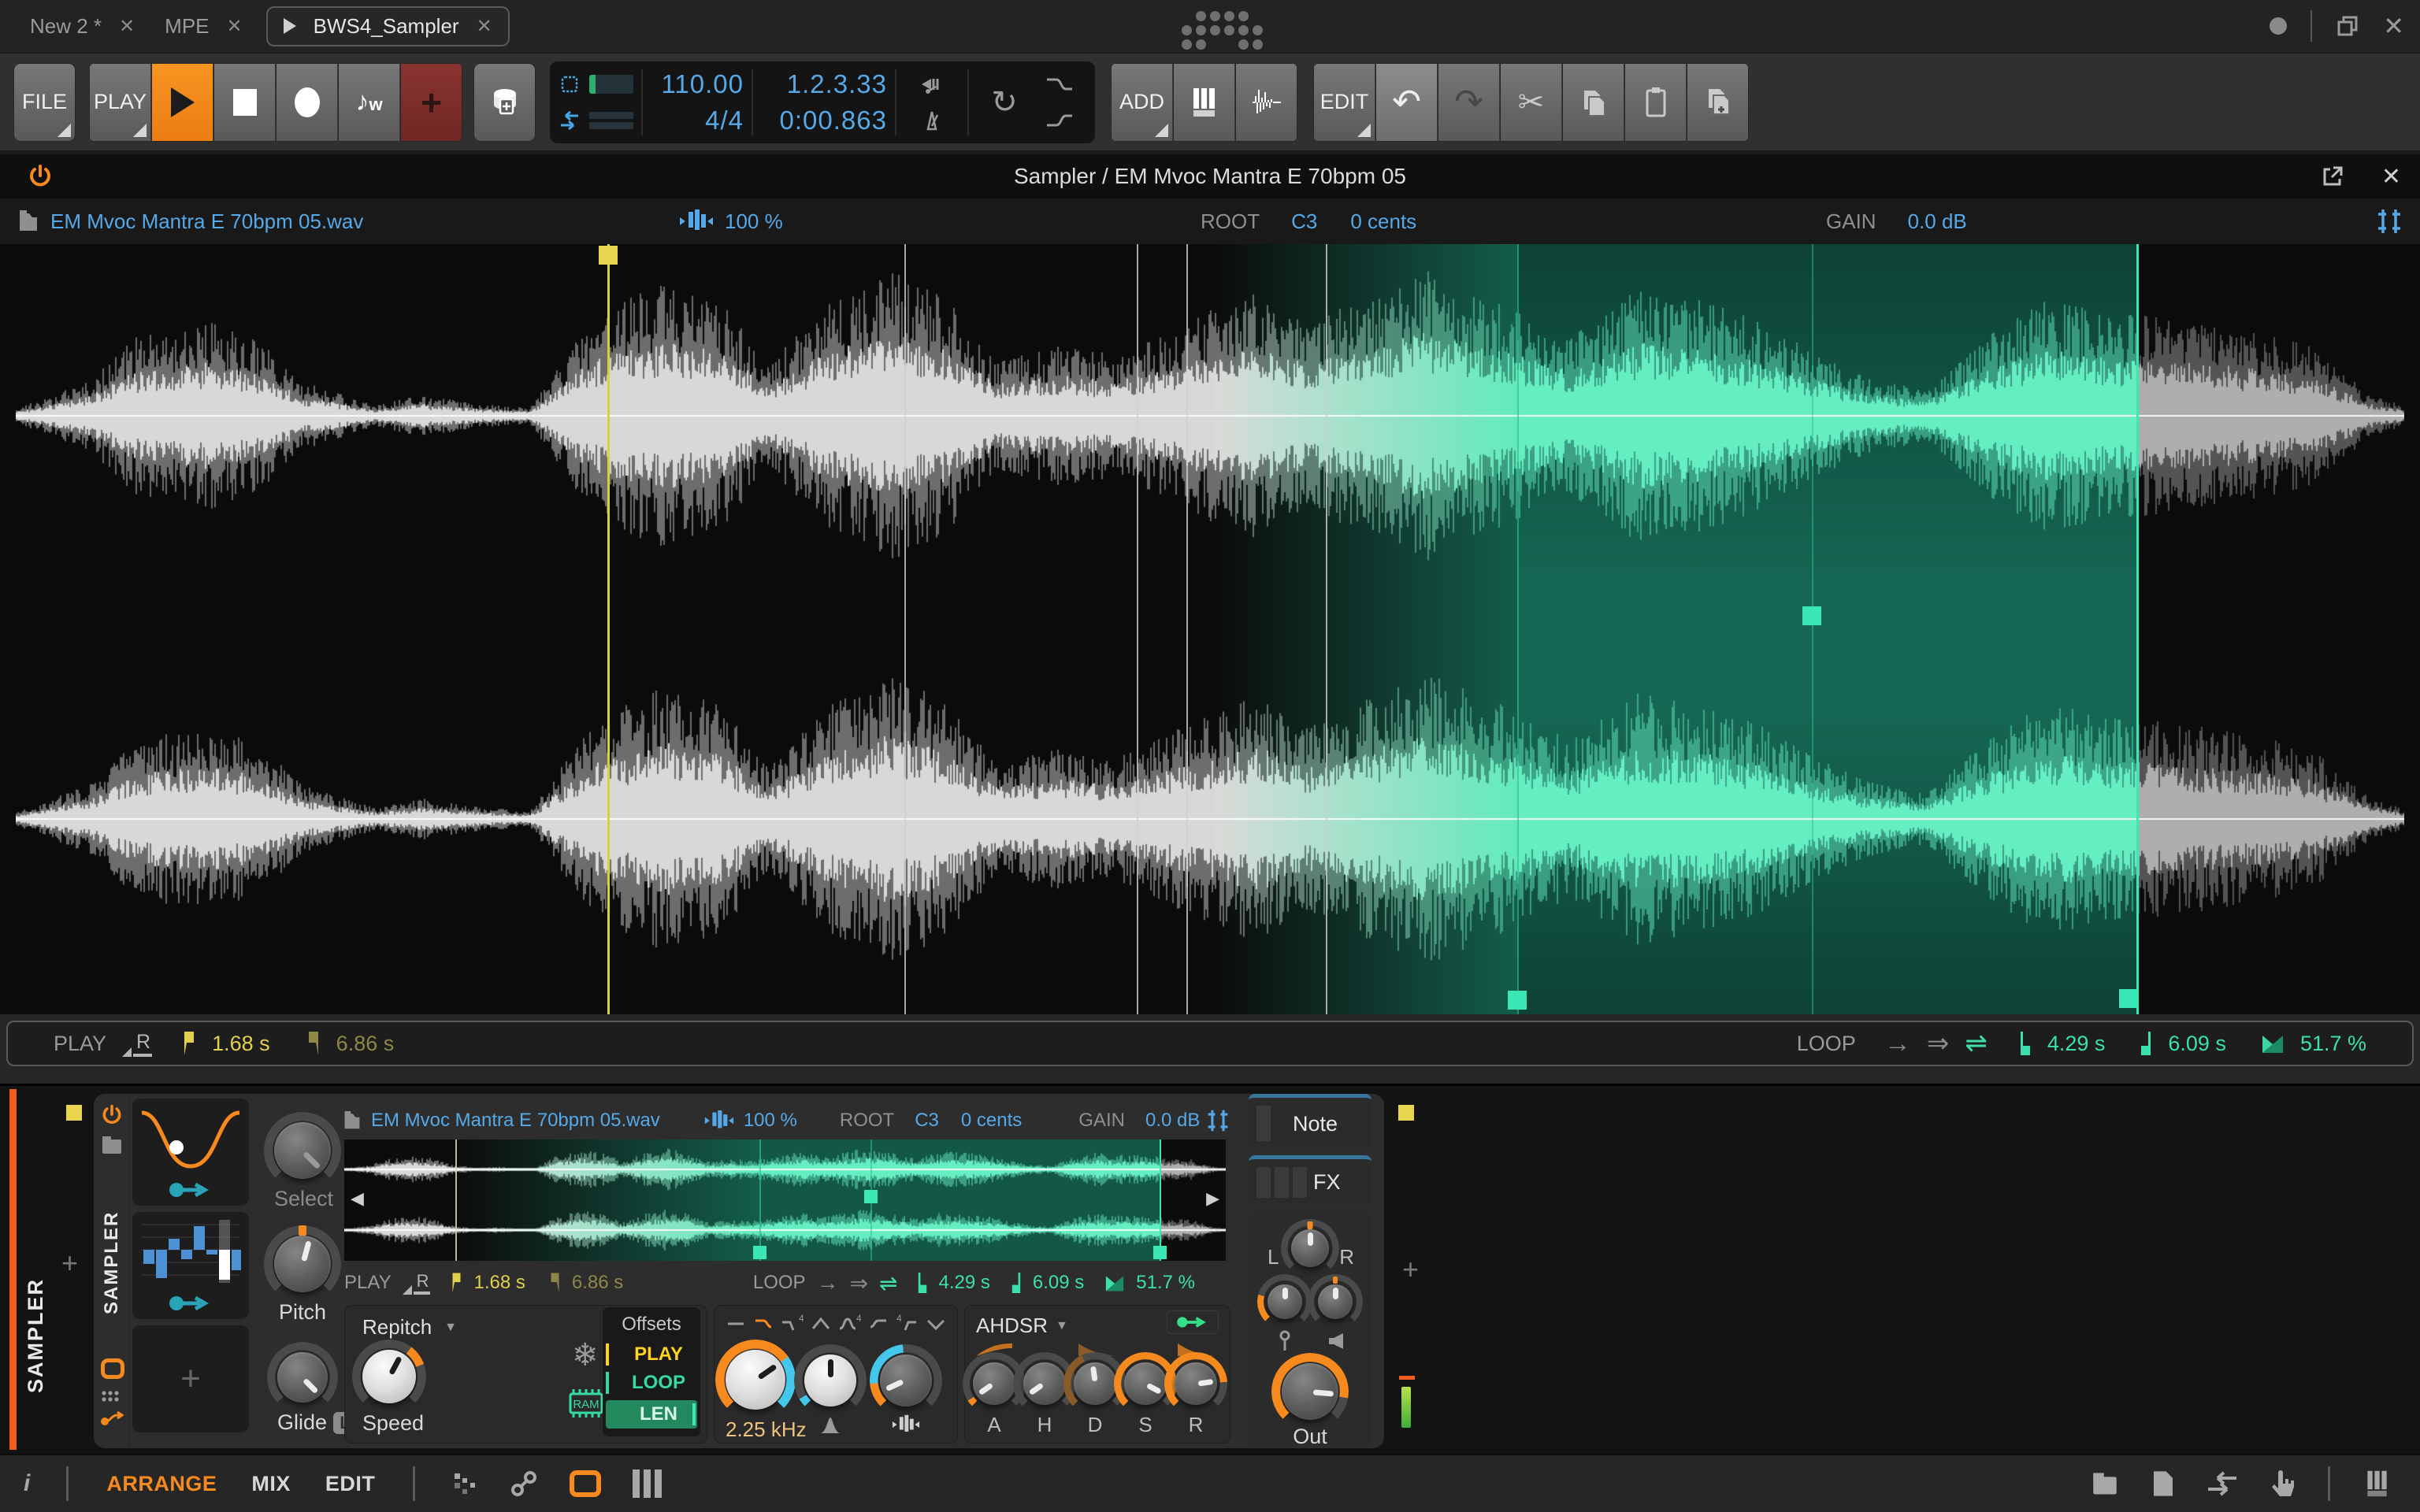  What do you see at coordinates (302, 1264) in the screenshot?
I see `pitch-knob` at bounding box center [302, 1264].